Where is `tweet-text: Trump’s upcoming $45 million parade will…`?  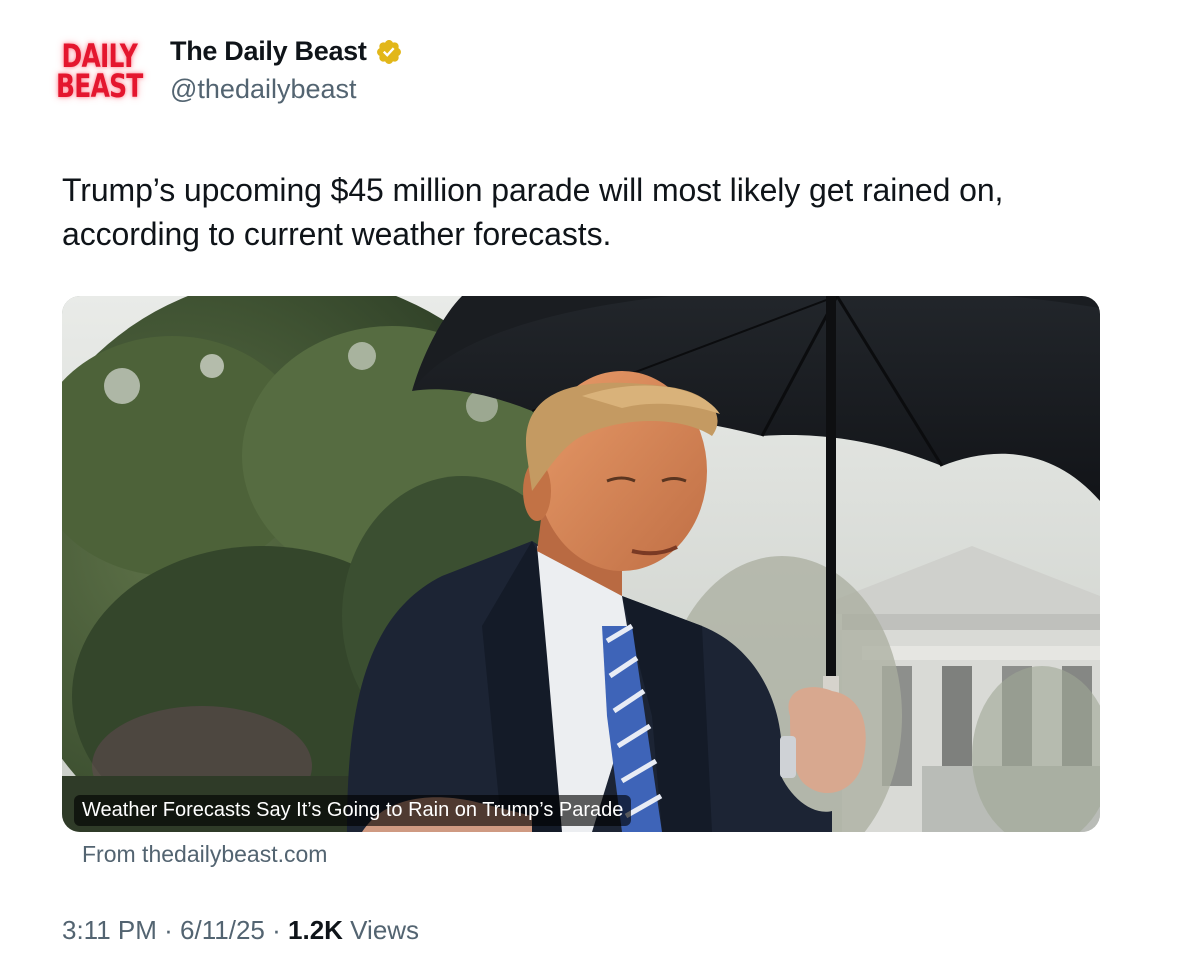 tweet-text: Trump’s upcoming $45 million parade will… is located at coordinates (533, 212).